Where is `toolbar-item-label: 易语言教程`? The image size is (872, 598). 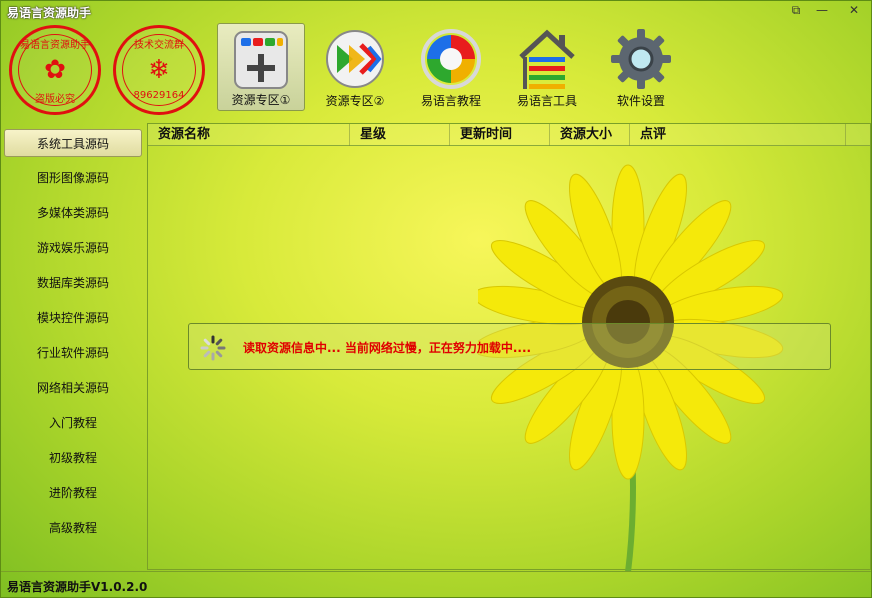 toolbar-item-label: 易语言教程 is located at coordinates (450, 101).